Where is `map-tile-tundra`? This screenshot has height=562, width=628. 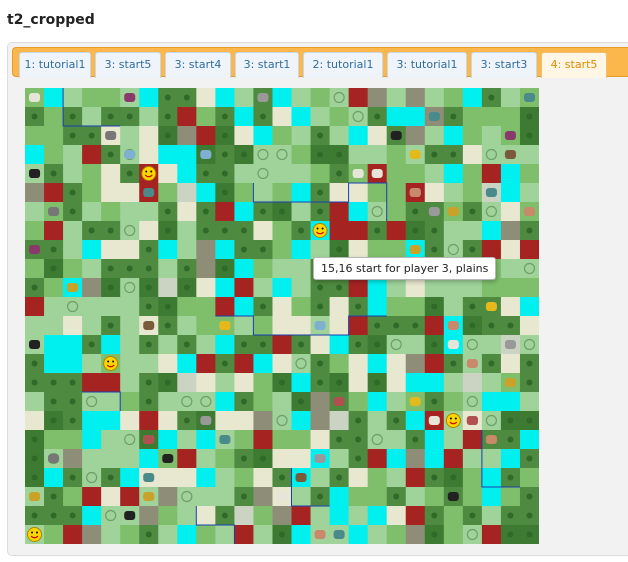 map-tile-tundra is located at coordinates (472, 383).